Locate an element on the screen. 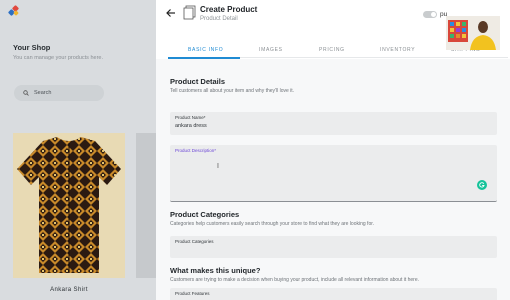  product-name: Ankara Shirt is located at coordinates (69, 290).